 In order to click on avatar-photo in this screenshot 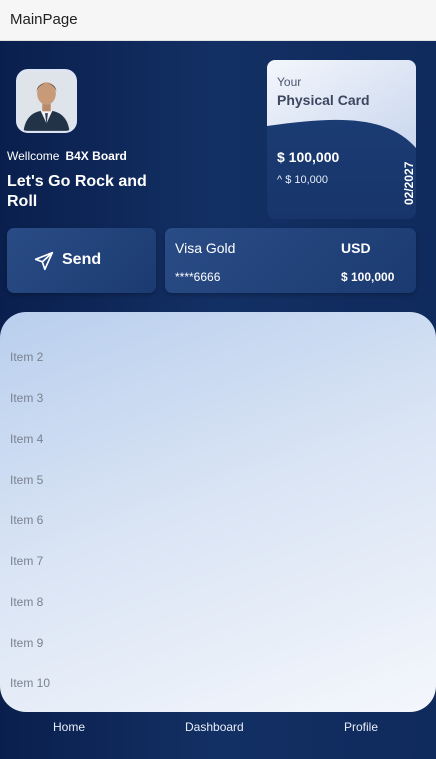, I will do `click(46, 101)`.